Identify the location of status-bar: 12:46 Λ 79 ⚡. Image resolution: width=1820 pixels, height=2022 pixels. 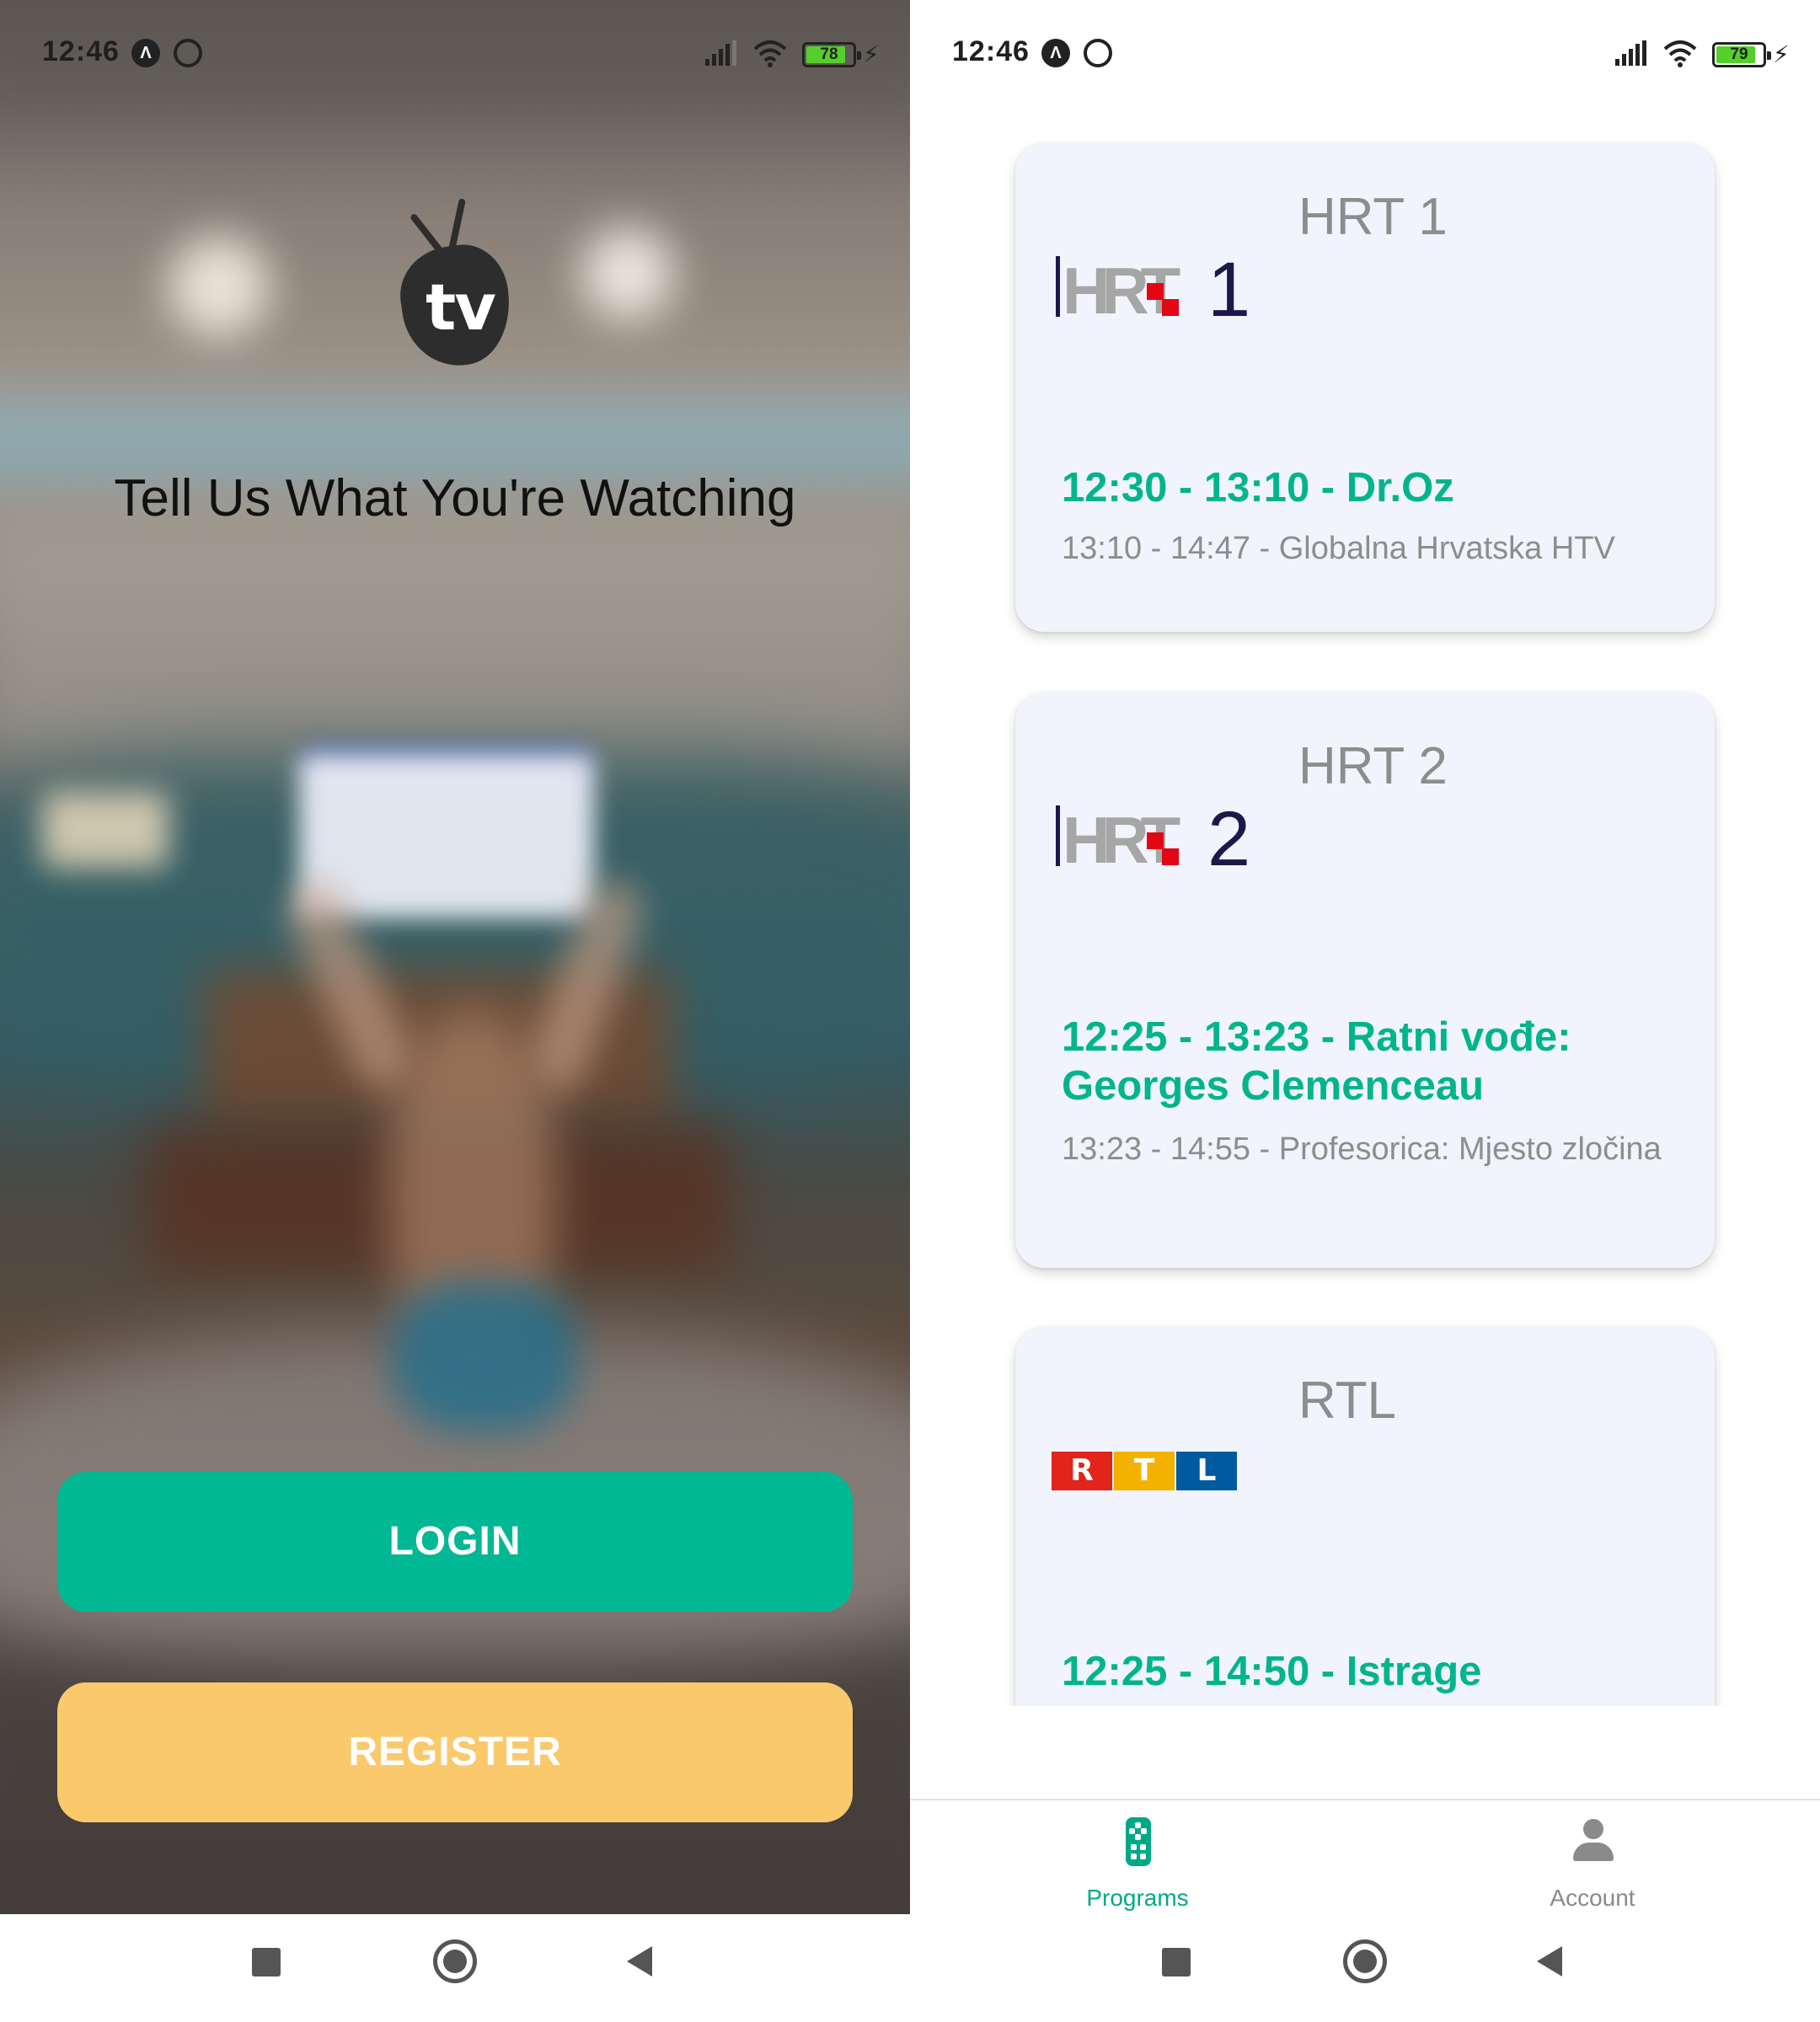
(1365, 55).